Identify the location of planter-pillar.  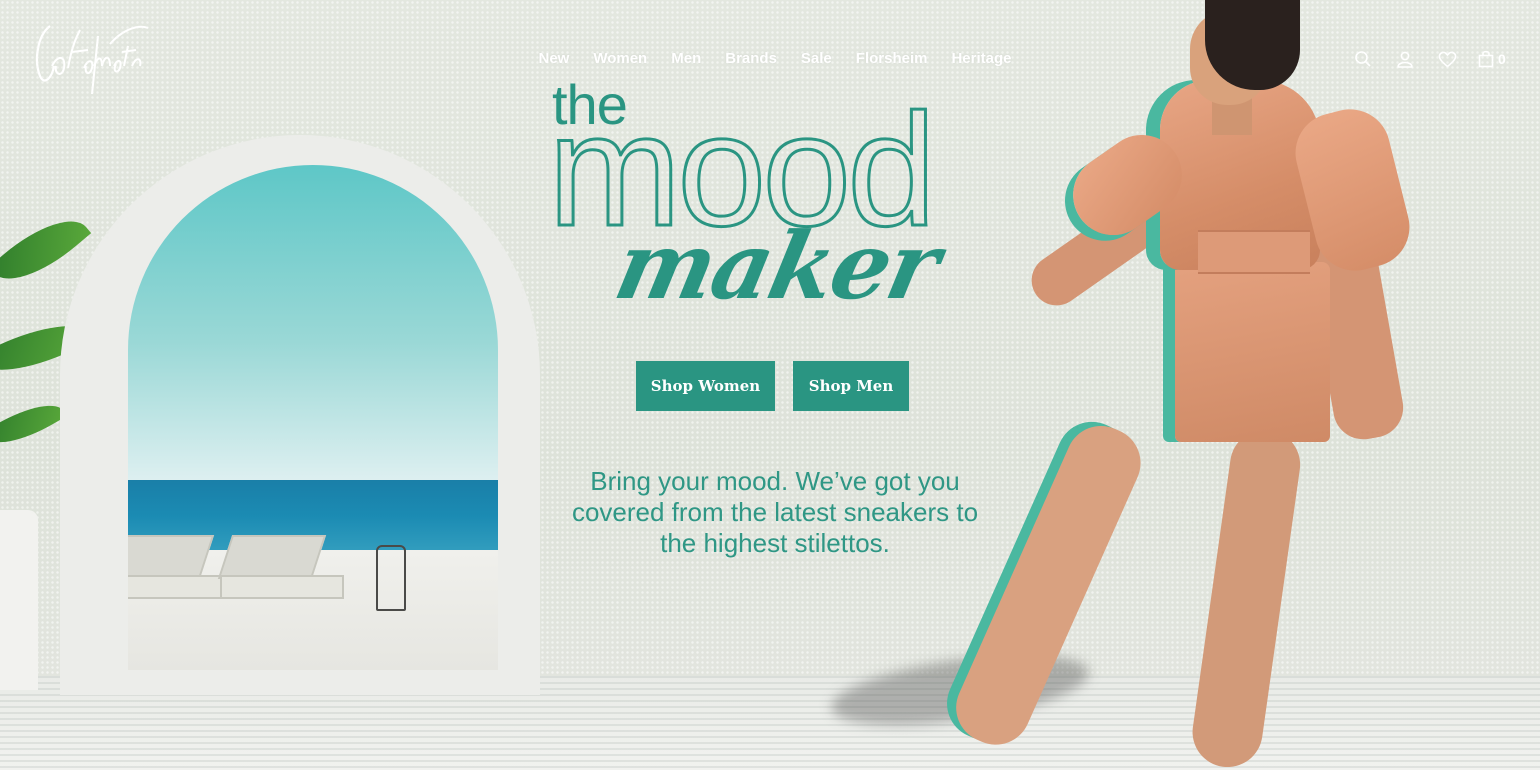
(19, 600).